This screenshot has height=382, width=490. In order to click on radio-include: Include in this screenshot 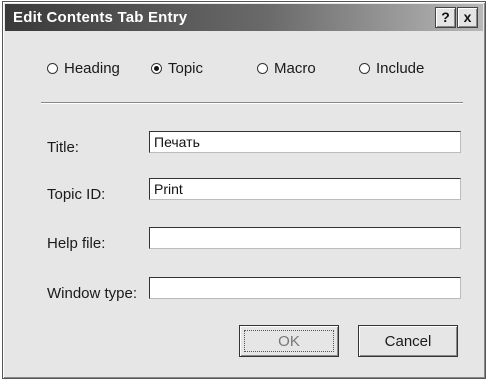, I will do `click(391, 68)`.